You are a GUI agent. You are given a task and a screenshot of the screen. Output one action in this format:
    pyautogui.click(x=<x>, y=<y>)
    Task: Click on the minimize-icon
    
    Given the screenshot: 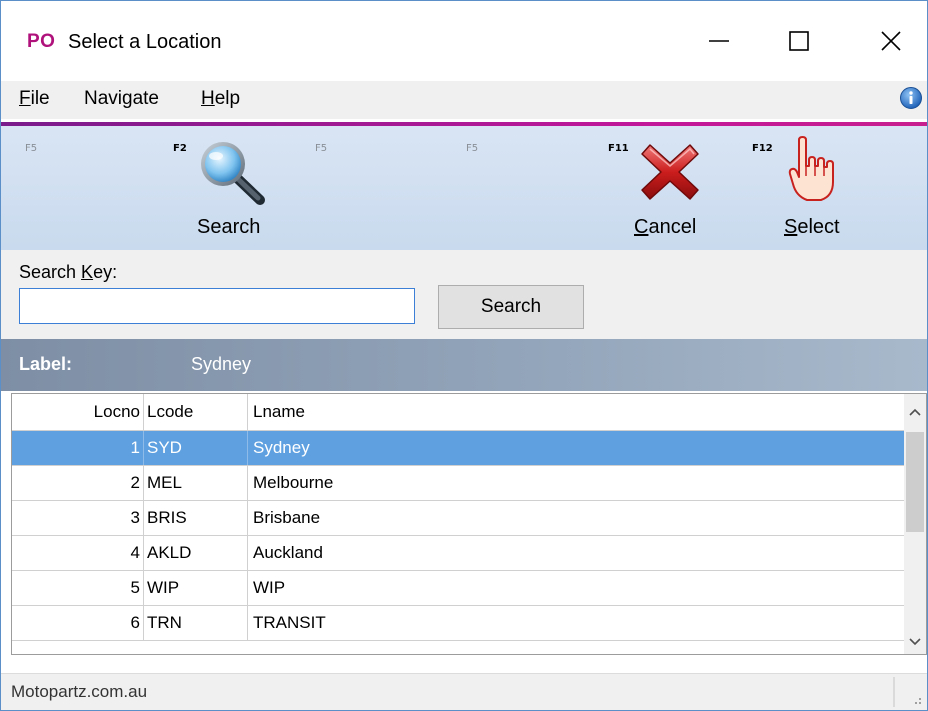 What is the action you would take?
    pyautogui.click(x=719, y=41)
    